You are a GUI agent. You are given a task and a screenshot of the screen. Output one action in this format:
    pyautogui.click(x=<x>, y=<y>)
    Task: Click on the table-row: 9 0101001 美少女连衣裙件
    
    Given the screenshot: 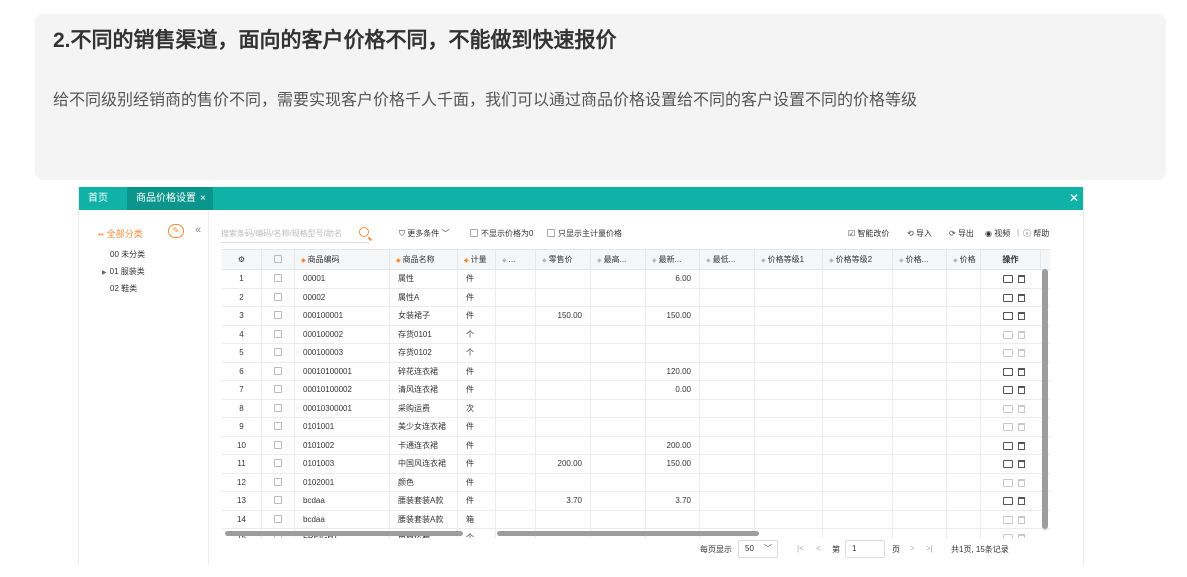 What is the action you would take?
    pyautogui.click(x=636, y=427)
    